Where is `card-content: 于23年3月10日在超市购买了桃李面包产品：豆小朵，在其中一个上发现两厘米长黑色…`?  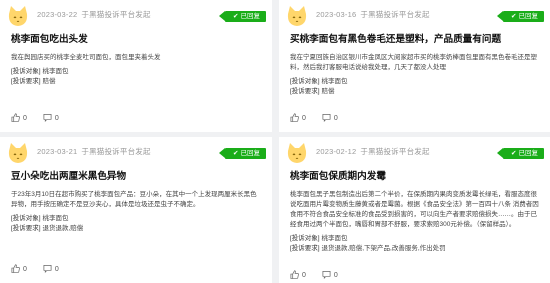 card-content: 于23年3月10日在超市购买了桃李面包产品：豆小朵，在其中一个上发现两厘米长黑色… is located at coordinates (134, 199).